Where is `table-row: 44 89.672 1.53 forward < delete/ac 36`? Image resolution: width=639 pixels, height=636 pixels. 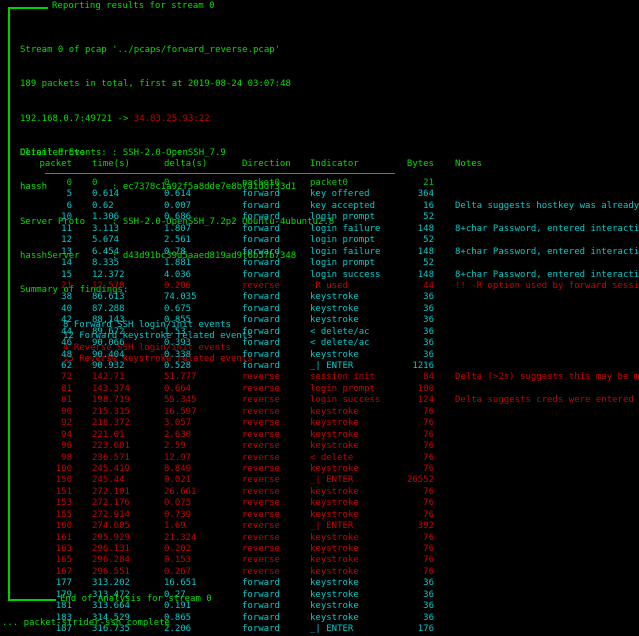
table-row: 44 89.672 1.53 forward < delete/ac 36 is located at coordinates (329, 332).